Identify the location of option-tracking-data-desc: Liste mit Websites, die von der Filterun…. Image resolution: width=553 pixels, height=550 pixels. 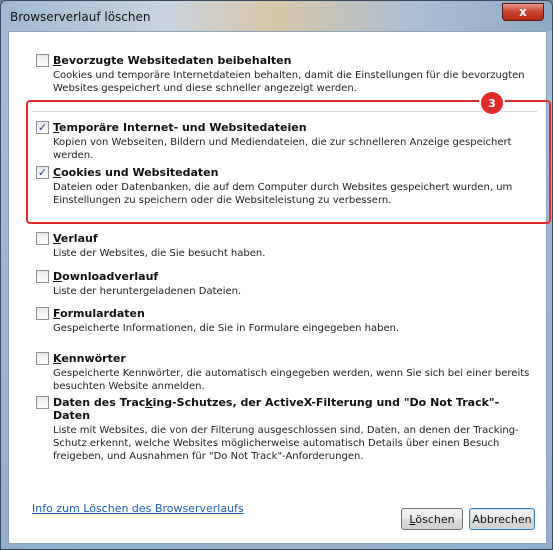
(286, 443).